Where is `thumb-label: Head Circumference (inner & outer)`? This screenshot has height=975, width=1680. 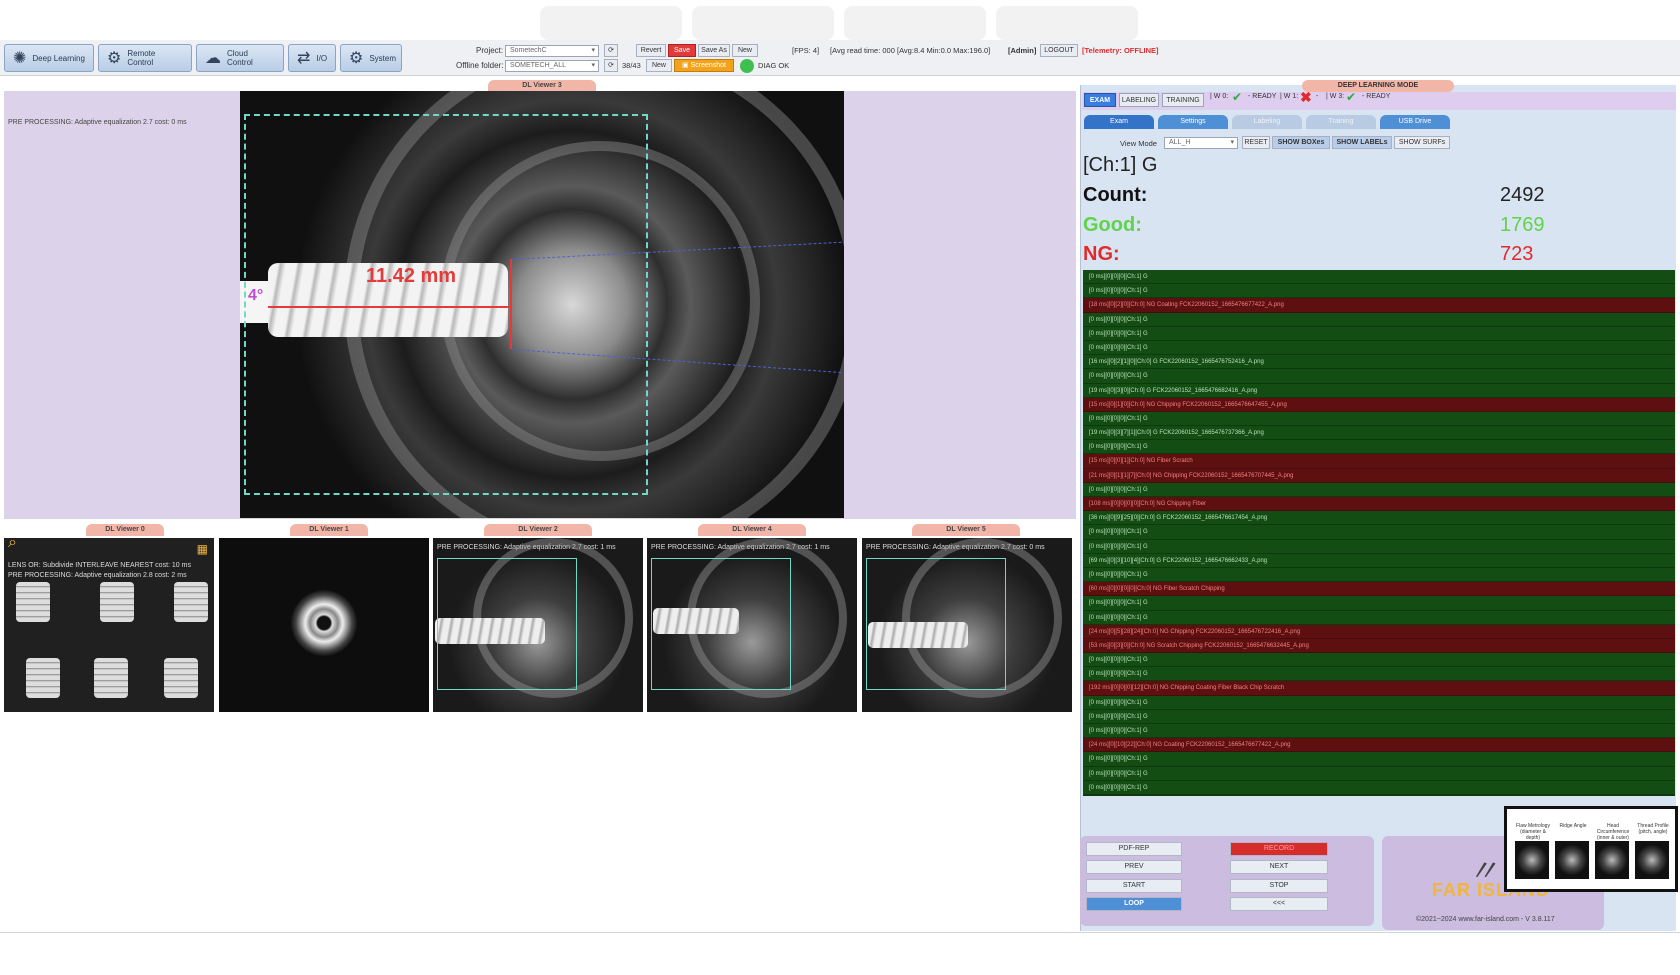 thumb-label: Head Circumference (inner & outer) is located at coordinates (1613, 832).